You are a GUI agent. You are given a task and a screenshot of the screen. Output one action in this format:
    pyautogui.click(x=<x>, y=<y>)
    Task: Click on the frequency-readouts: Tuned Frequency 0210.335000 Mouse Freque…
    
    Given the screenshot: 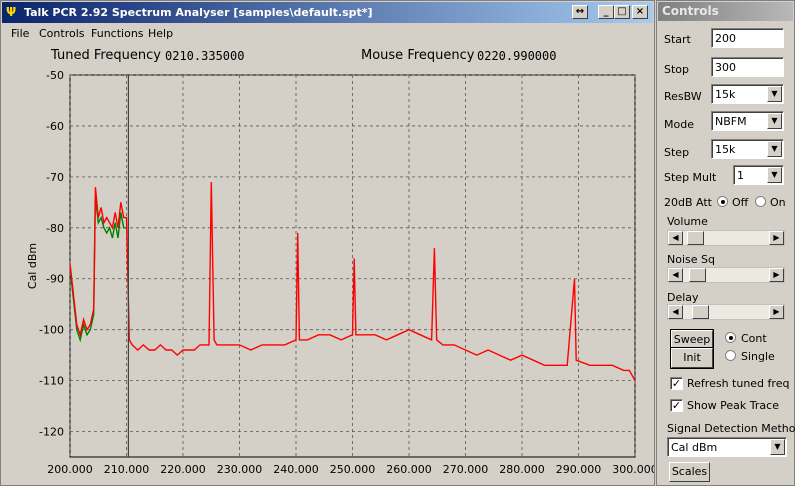 What is the action you would take?
    pyautogui.click(x=328, y=56)
    